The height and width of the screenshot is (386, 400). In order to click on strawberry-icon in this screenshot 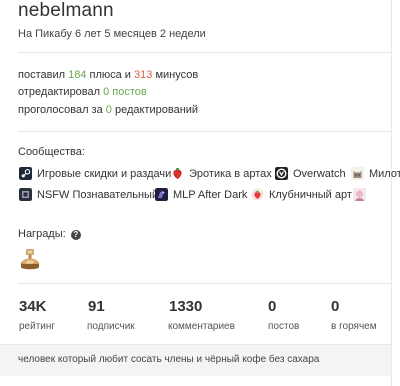, I will do `click(177, 173)`.